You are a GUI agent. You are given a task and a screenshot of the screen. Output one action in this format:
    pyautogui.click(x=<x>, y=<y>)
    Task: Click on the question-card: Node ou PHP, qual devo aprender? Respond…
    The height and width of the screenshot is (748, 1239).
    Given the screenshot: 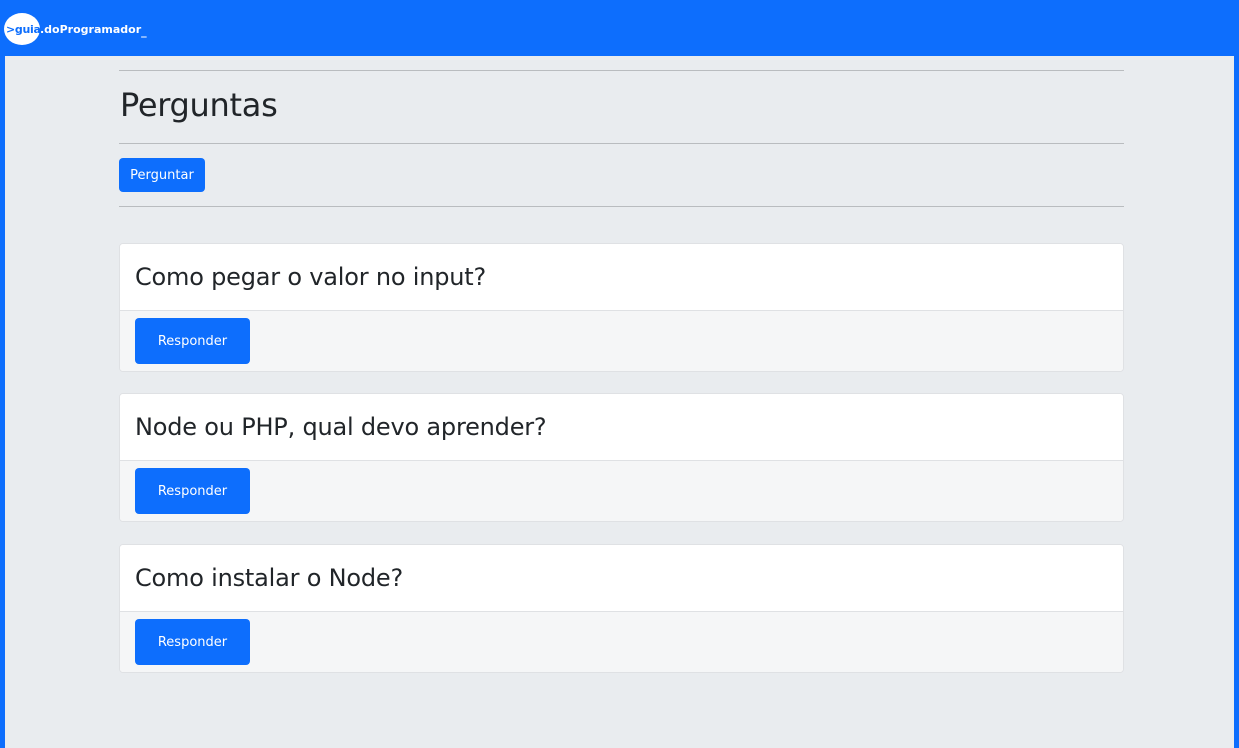 What is the action you would take?
    pyautogui.click(x=621, y=457)
    